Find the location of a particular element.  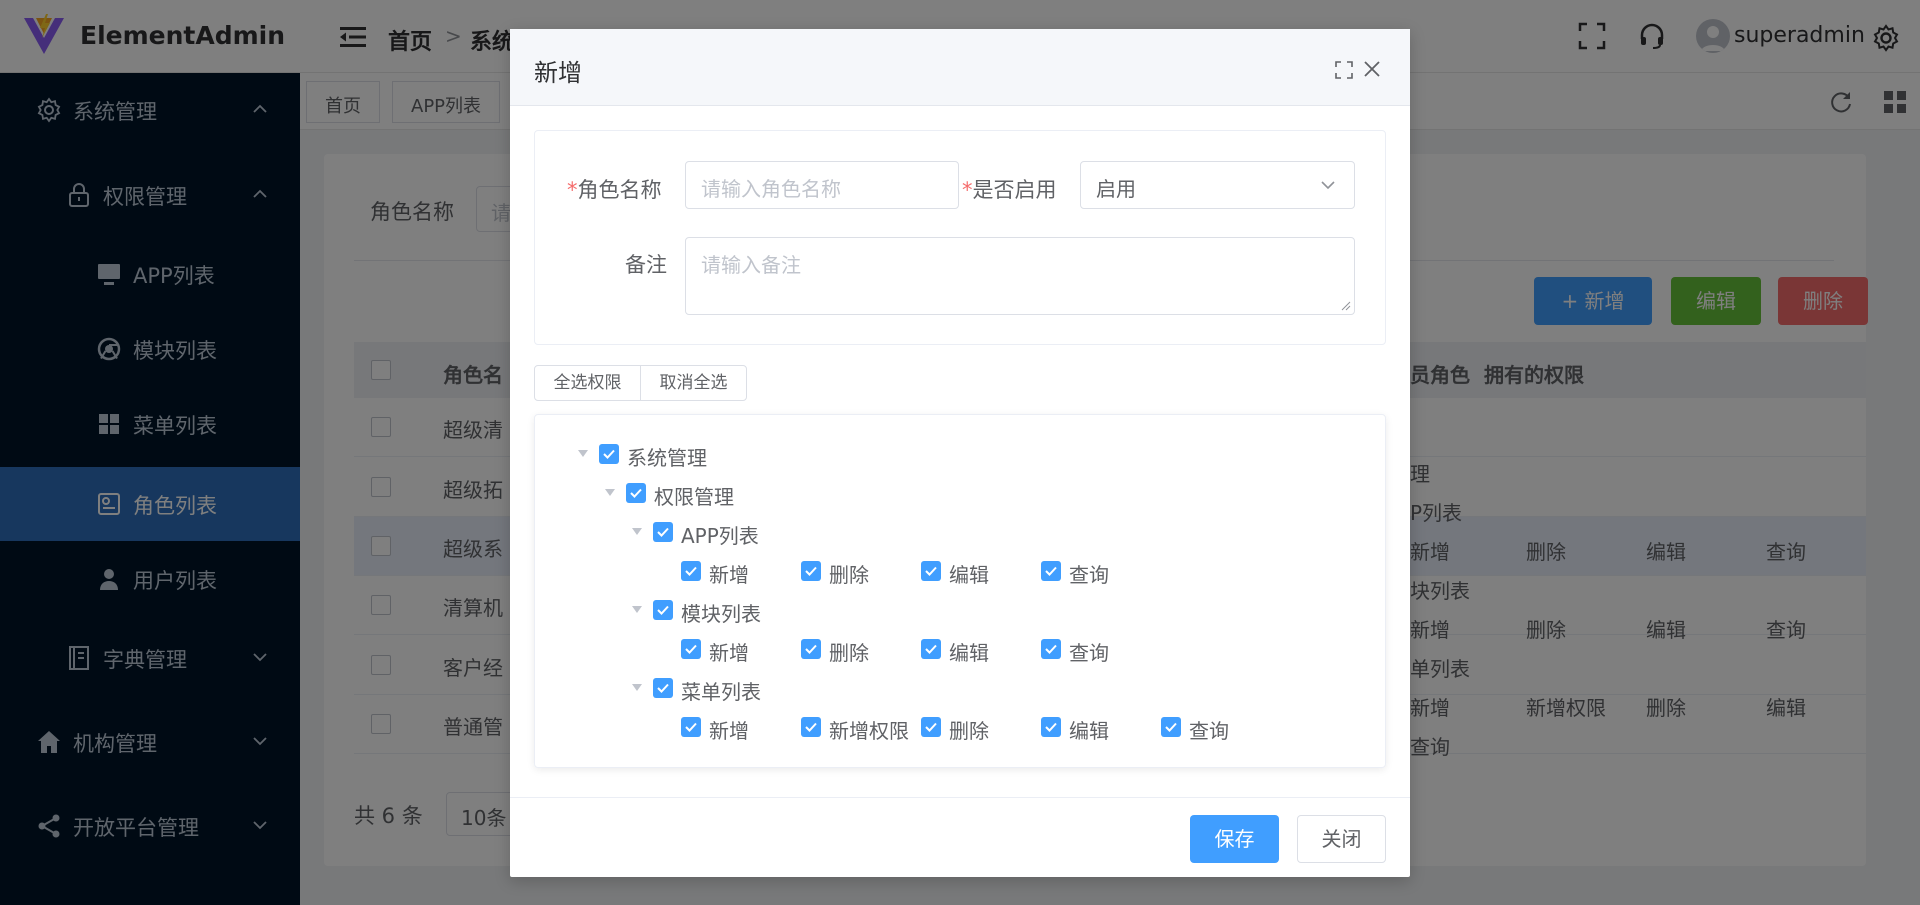

tree-node-label: 新增权限 is located at coordinates (869, 731).